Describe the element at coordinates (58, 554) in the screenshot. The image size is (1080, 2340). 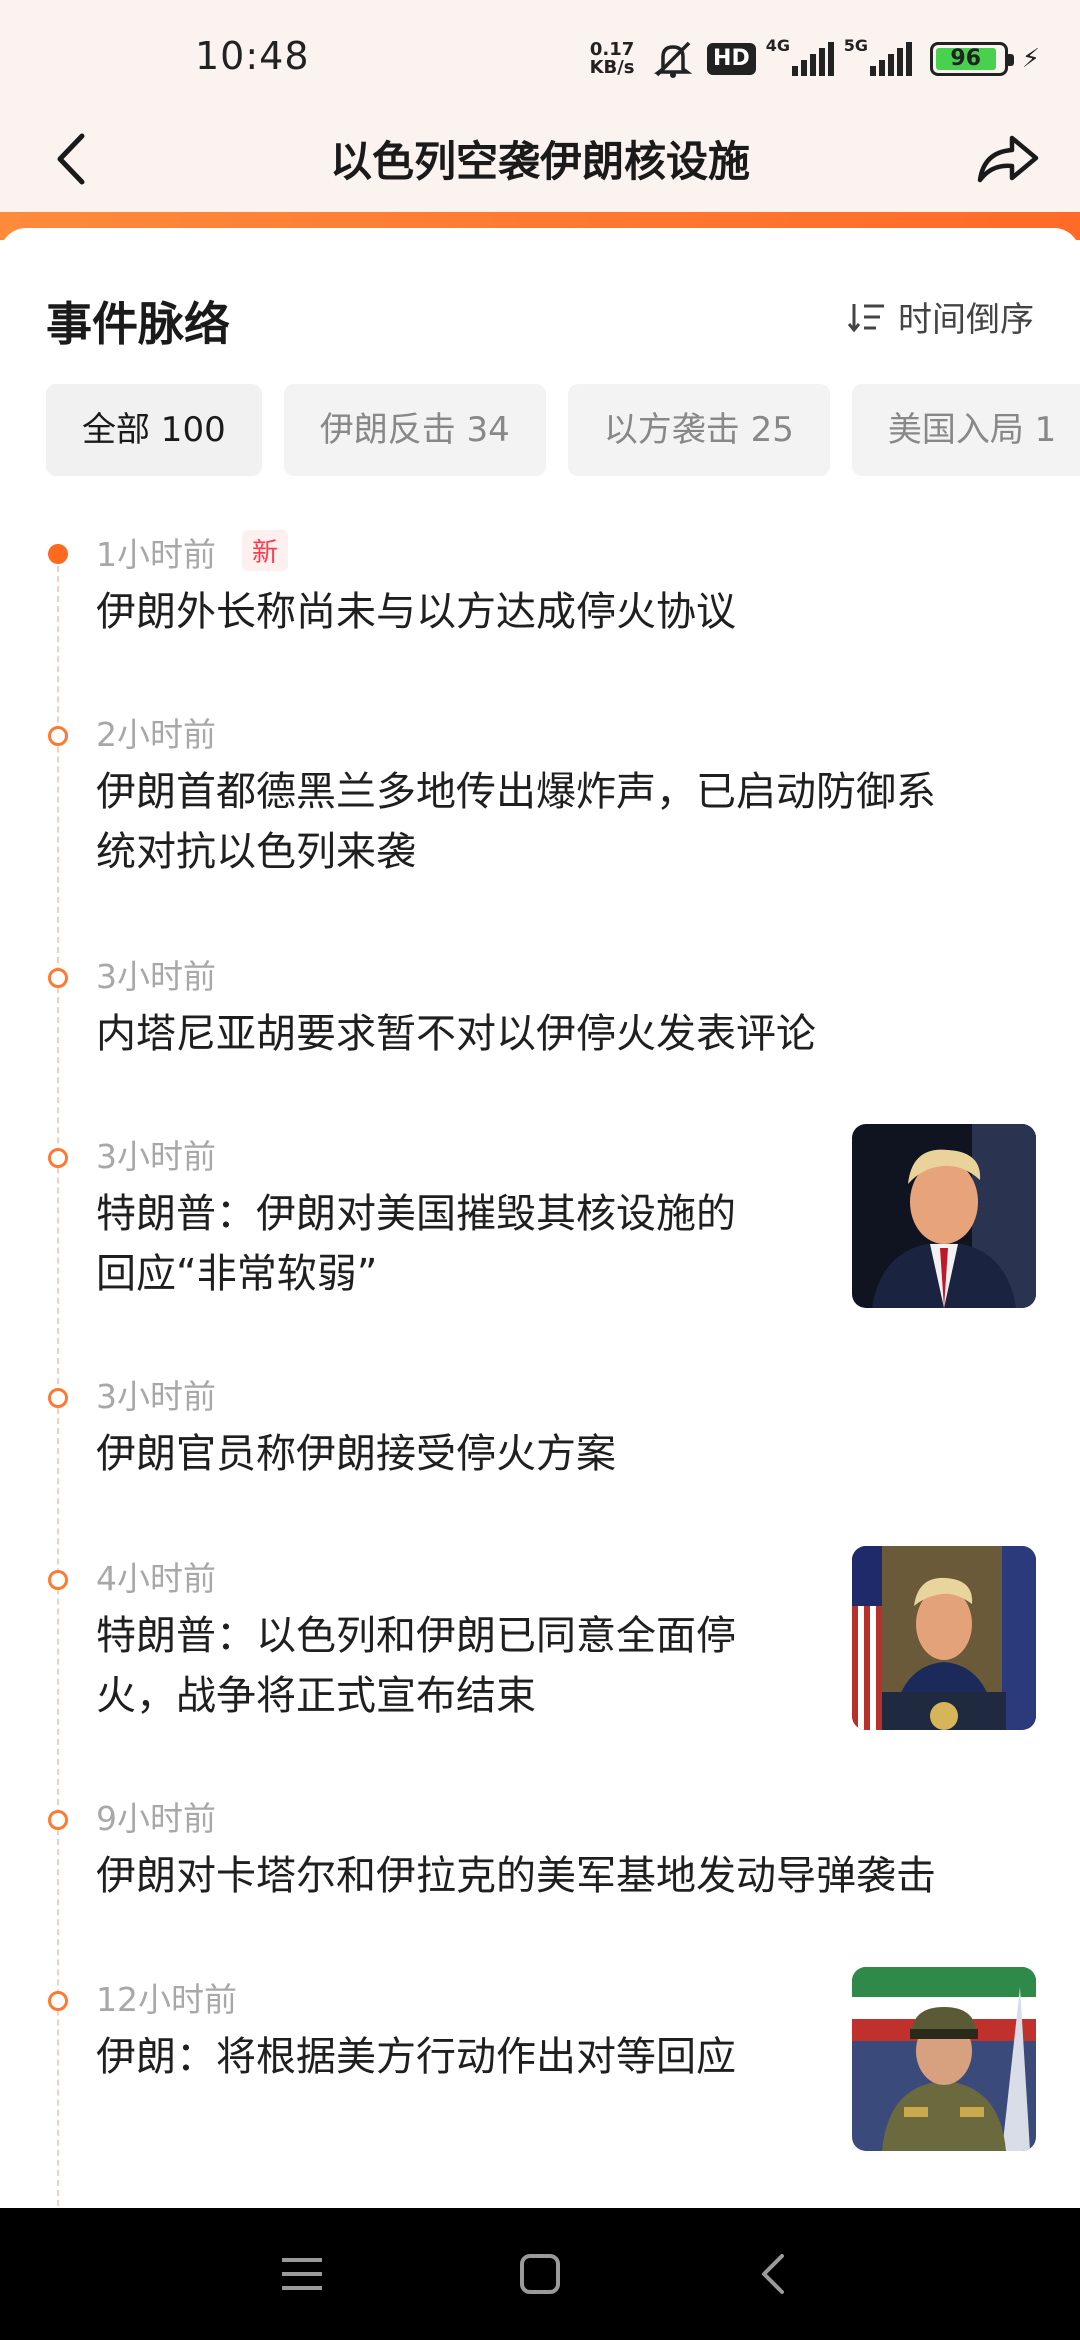
I see `timeline-dot-new` at that location.